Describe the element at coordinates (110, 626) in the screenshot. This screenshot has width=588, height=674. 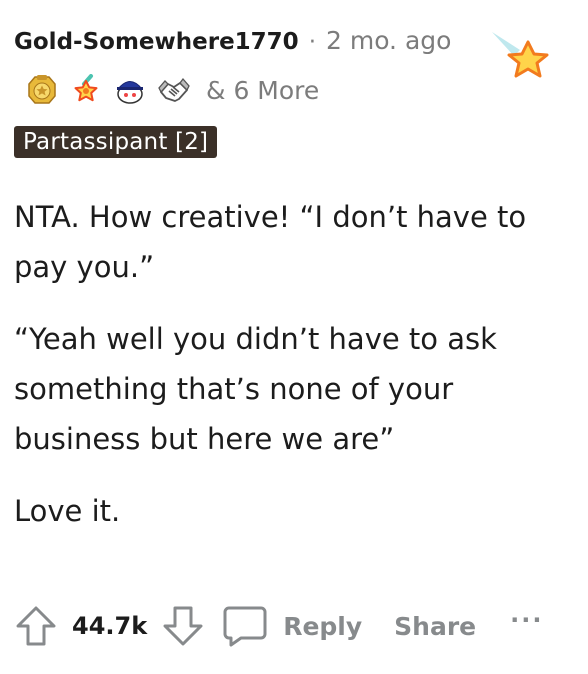
I see `vote-score: 44.7k` at that location.